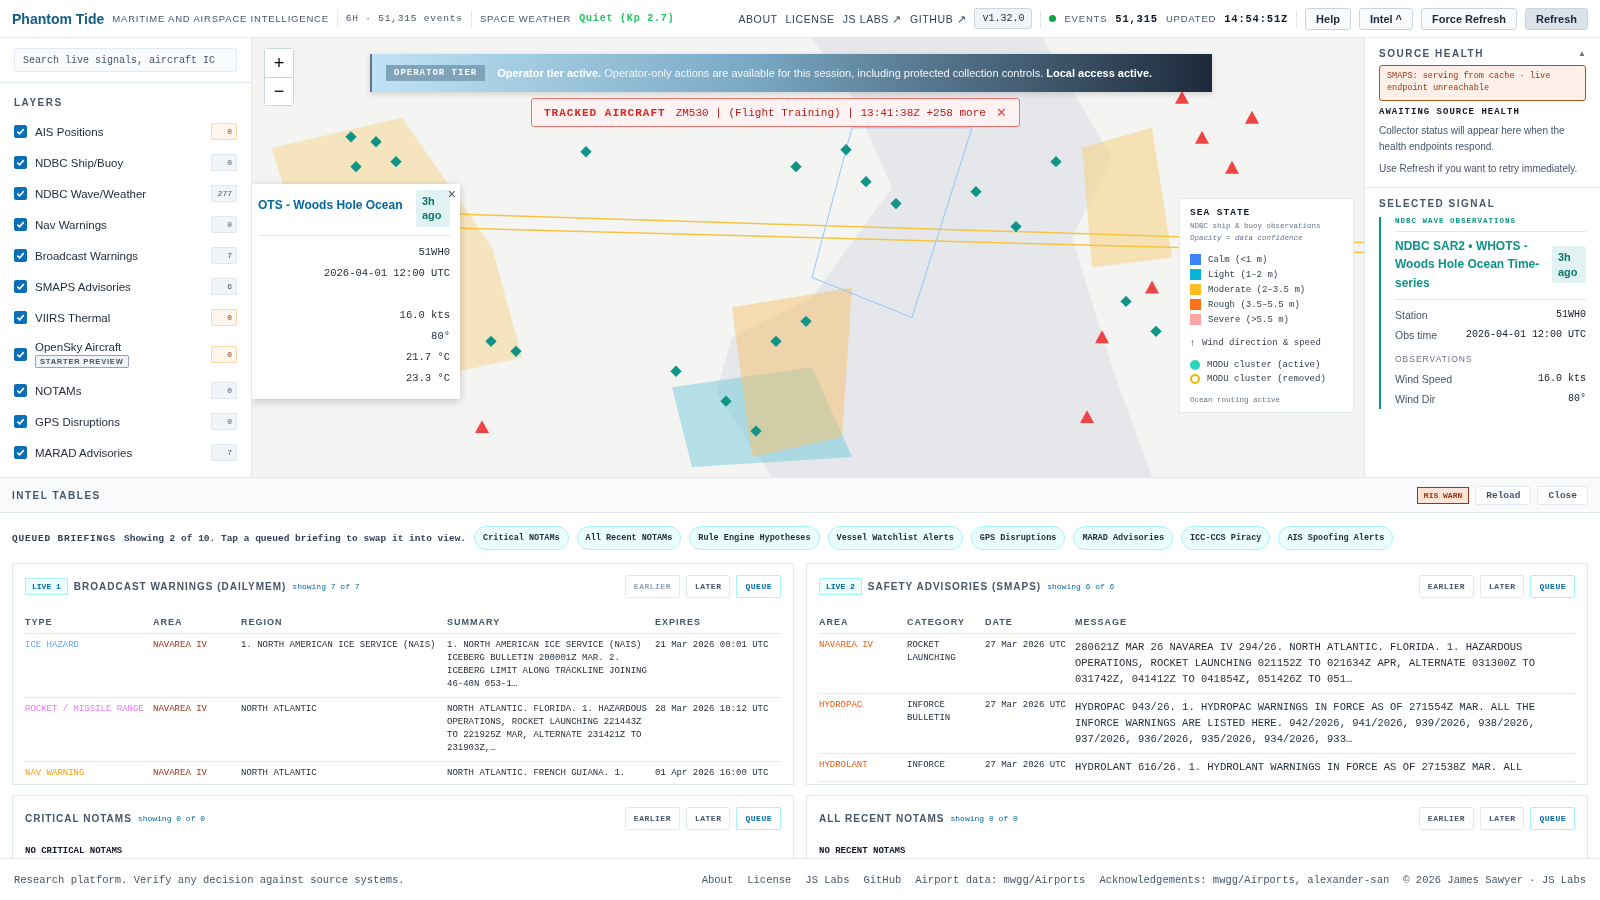 This screenshot has height=900, width=1600. I want to click on field-value: 2026-04-01 12:00 UTC, so click(1525, 334).